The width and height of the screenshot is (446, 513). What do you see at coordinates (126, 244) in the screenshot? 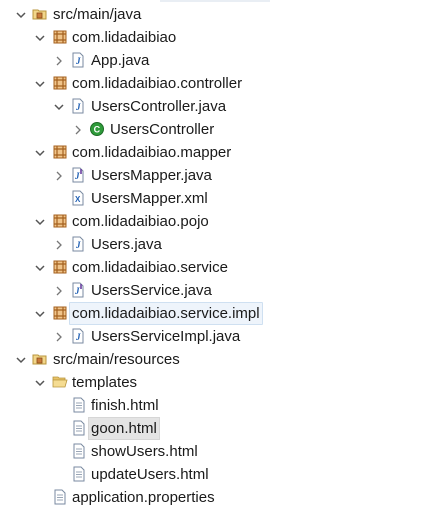
I see `tree-item-label: Users.java` at bounding box center [126, 244].